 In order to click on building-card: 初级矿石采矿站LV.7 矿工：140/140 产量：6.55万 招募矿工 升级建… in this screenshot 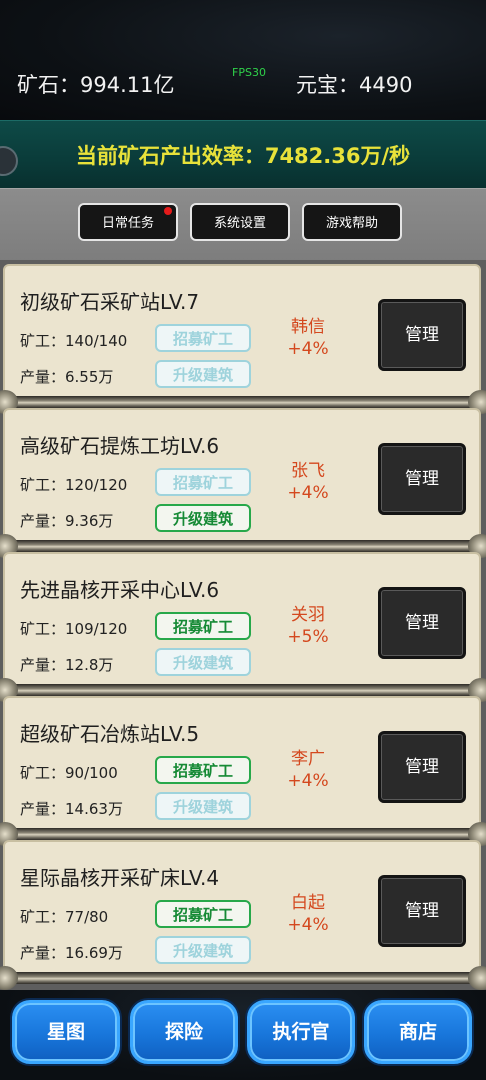, I will do `click(242, 331)`.